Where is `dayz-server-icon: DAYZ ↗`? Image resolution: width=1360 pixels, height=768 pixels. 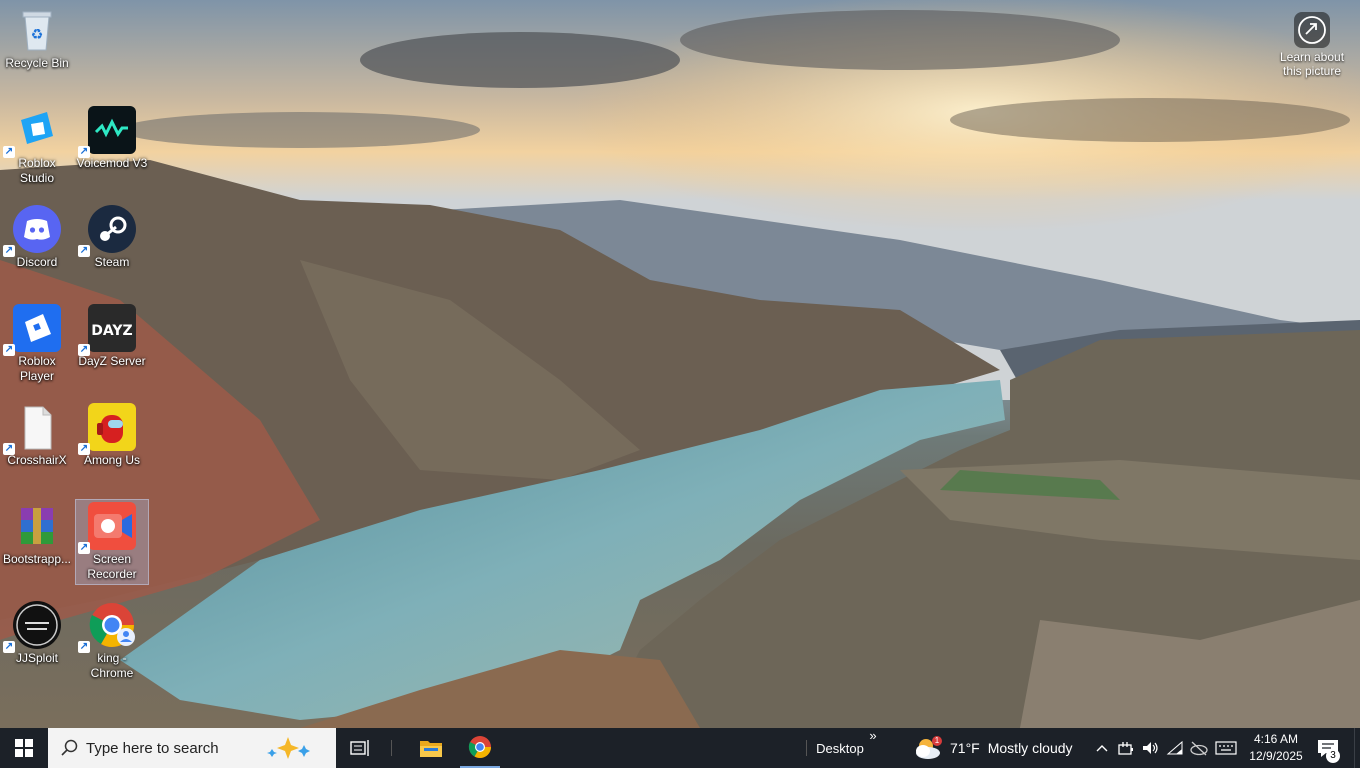 dayz-server-icon: DAYZ ↗ is located at coordinates (107, 330).